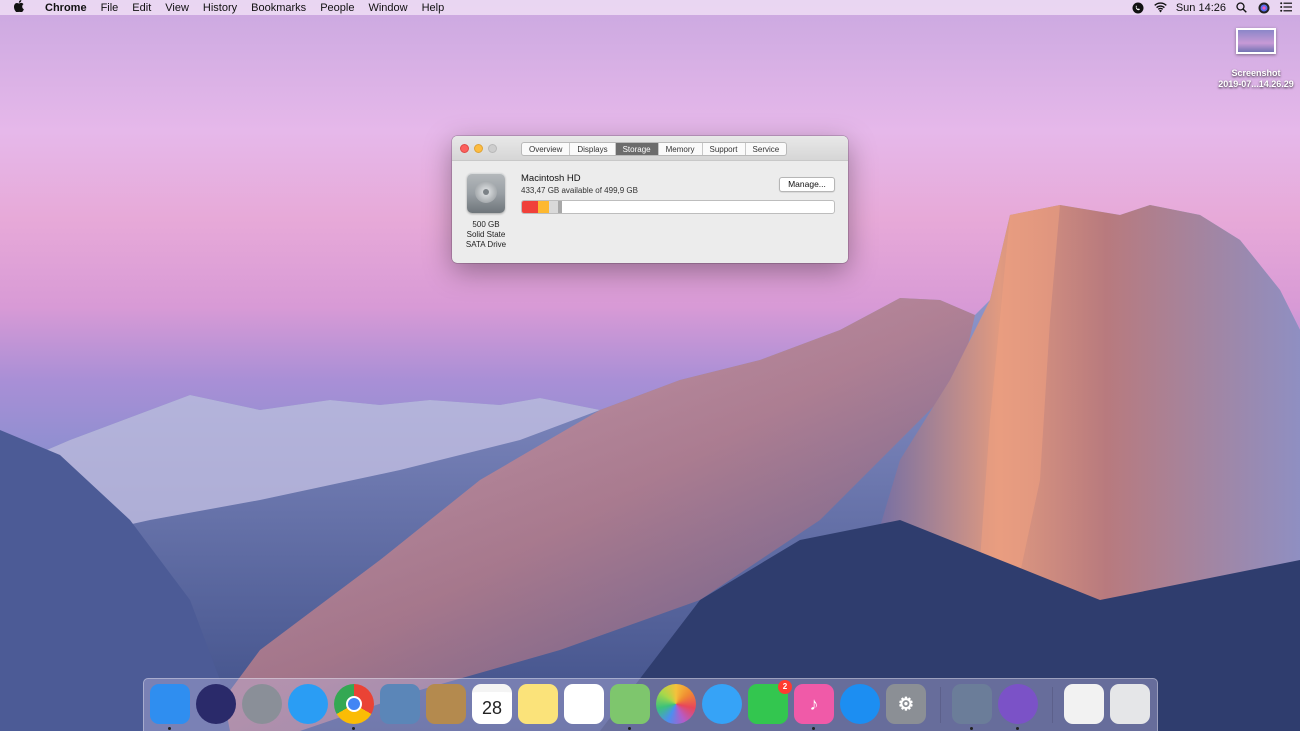 This screenshot has width=1300, height=731. Describe the element at coordinates (446, 704) in the screenshot. I see `notefile-dock-icon` at that location.